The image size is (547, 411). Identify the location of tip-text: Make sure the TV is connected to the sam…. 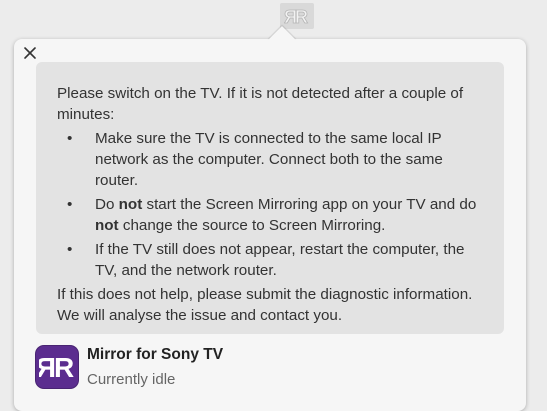
(269, 159).